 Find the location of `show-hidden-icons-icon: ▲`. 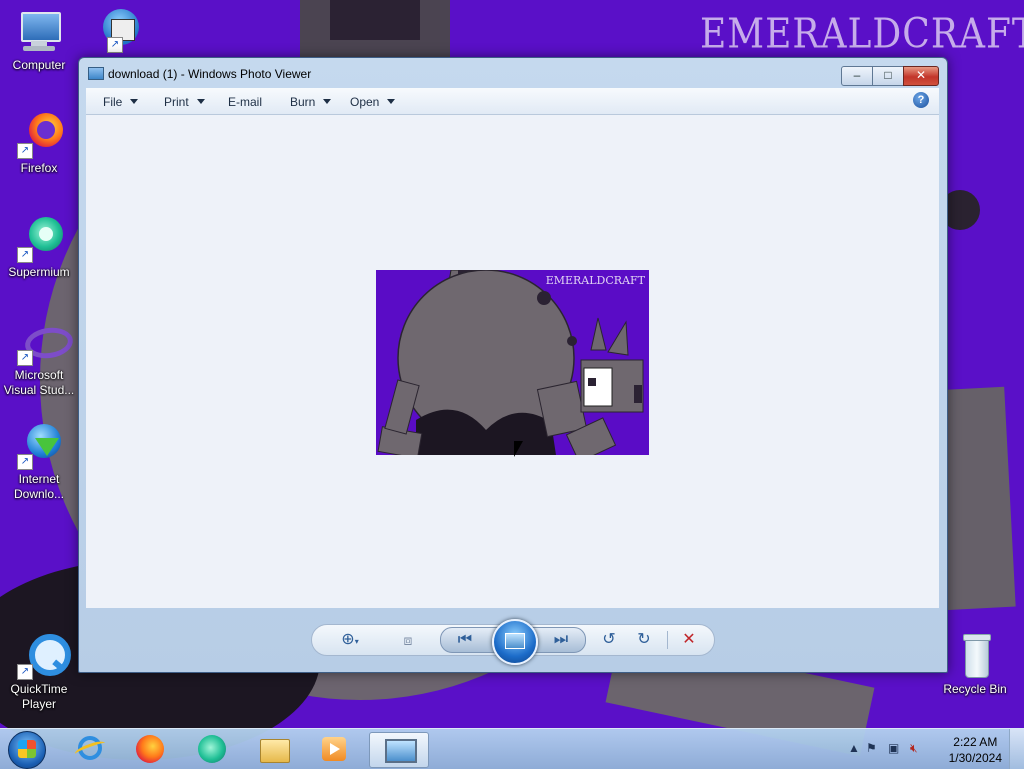

show-hidden-icons-icon: ▲ is located at coordinates (854, 748).